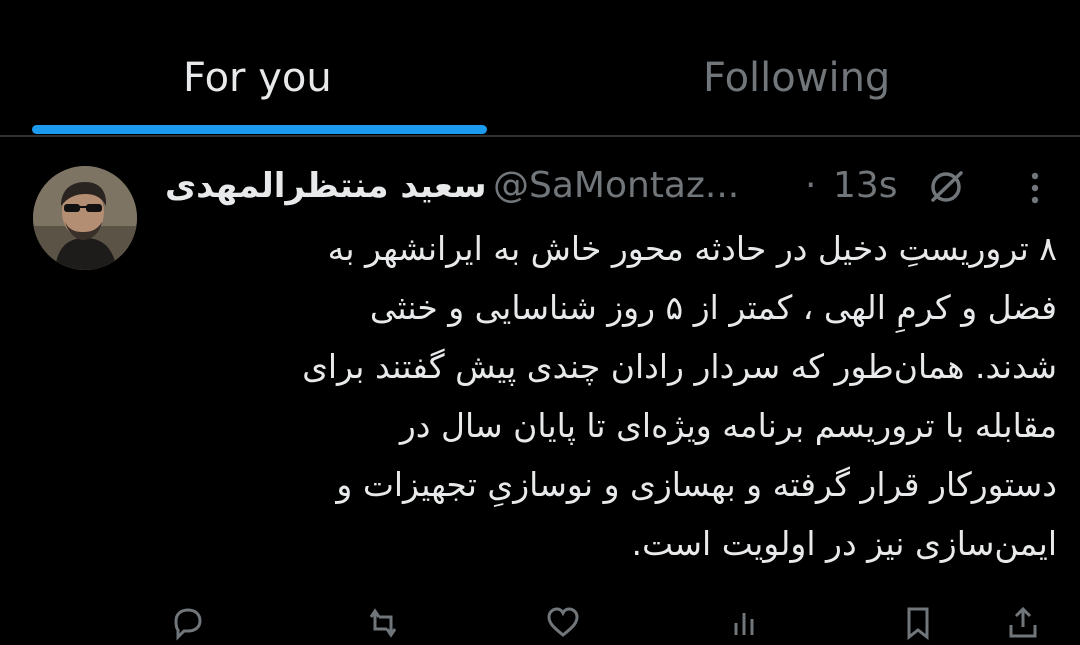 The height and width of the screenshot is (645, 1080). What do you see at coordinates (257, 78) in the screenshot?
I see `tab-for-you-label: For you` at bounding box center [257, 78].